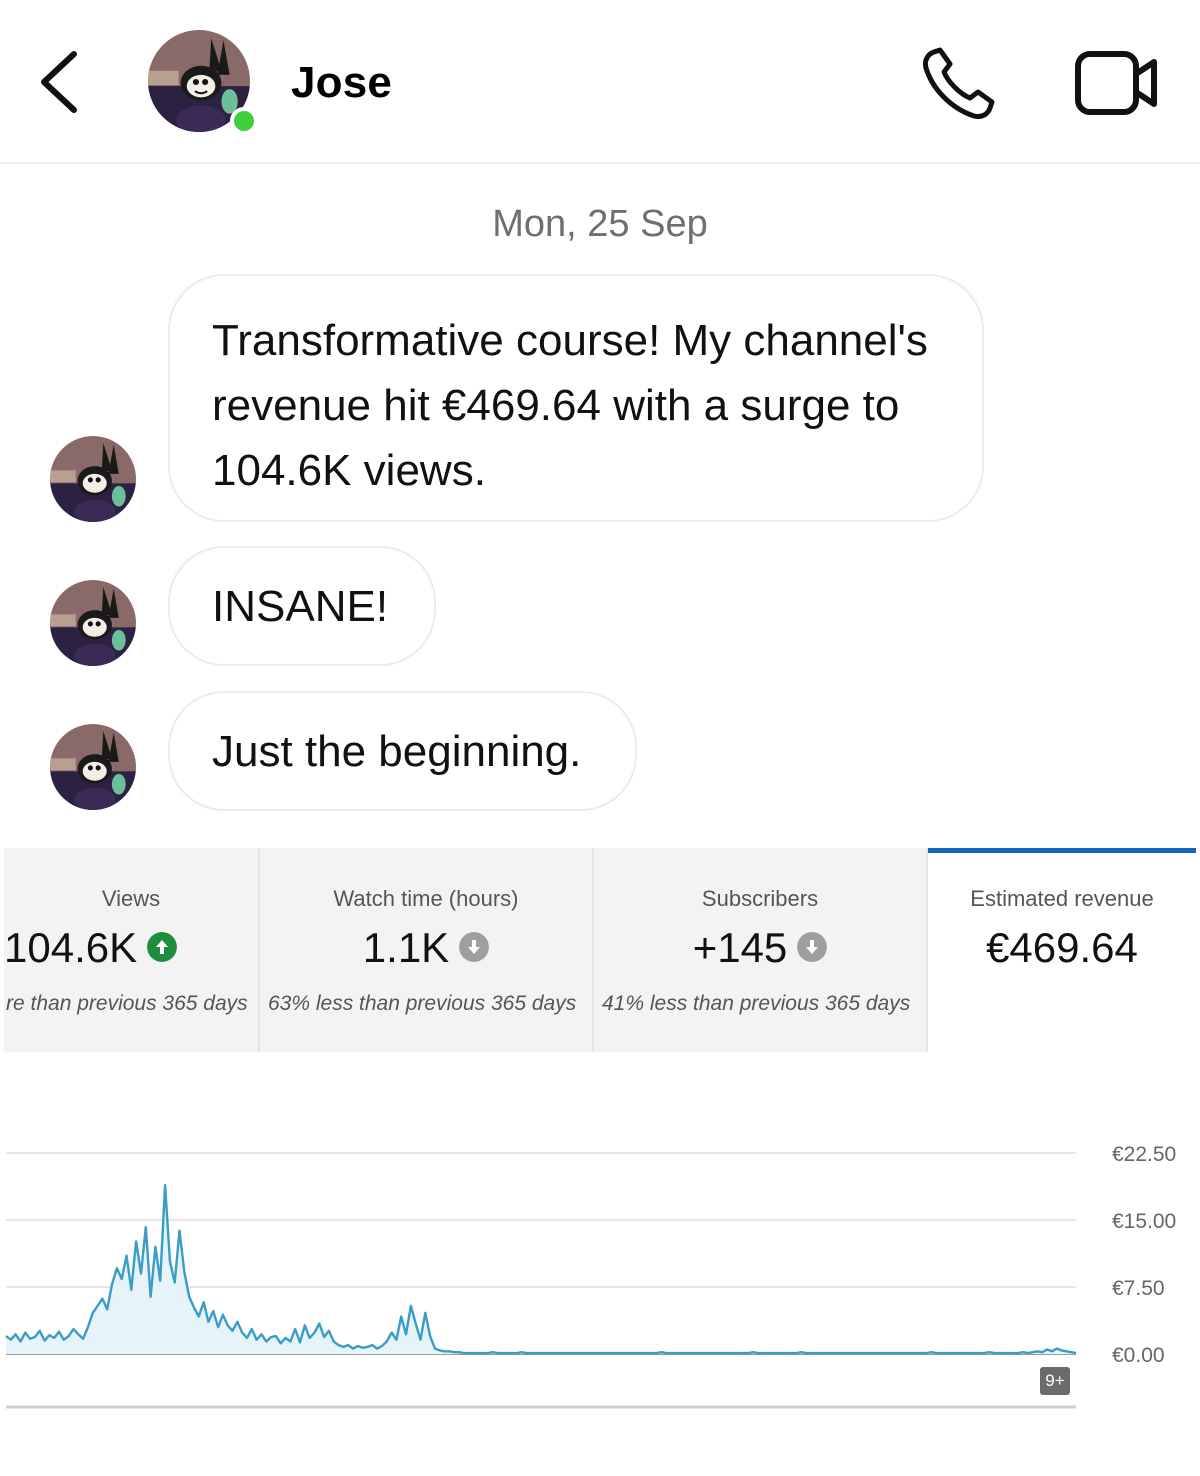  I want to click on card-comparison: 63% less than previous 365 days, so click(422, 1003).